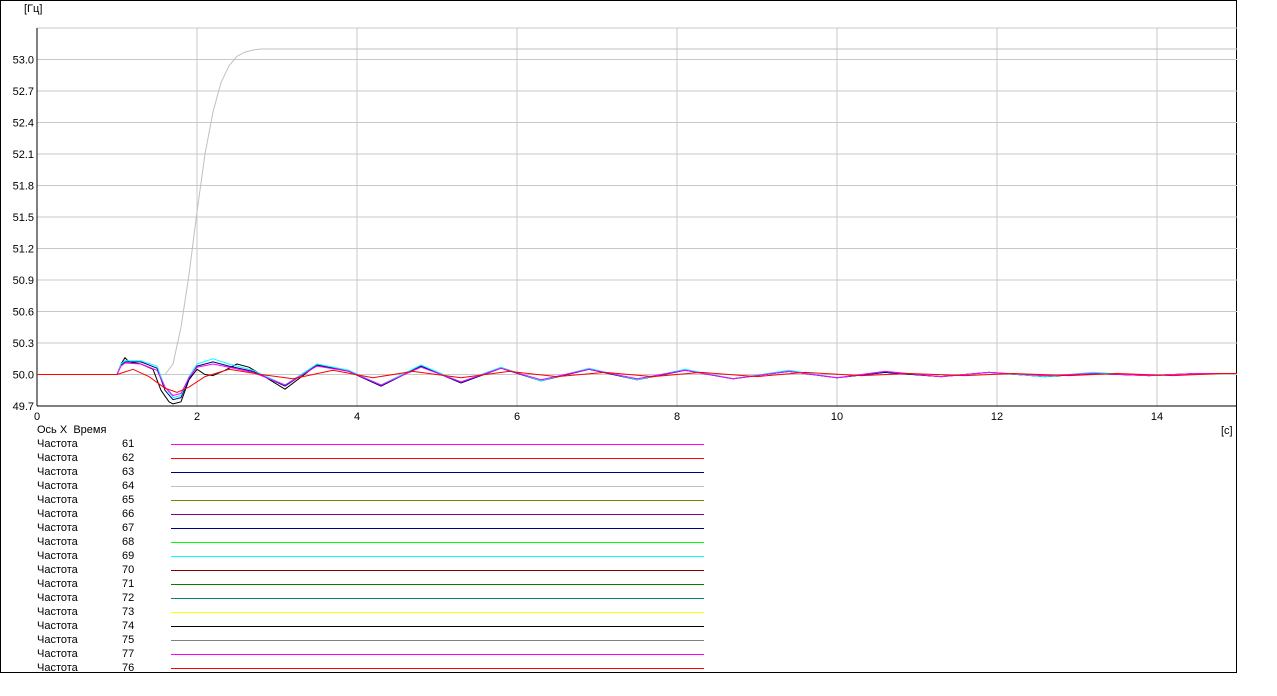 The image size is (1277, 696). Describe the element at coordinates (33, 9) in the screenshot. I see `y-axis-label: [Гц]` at that location.